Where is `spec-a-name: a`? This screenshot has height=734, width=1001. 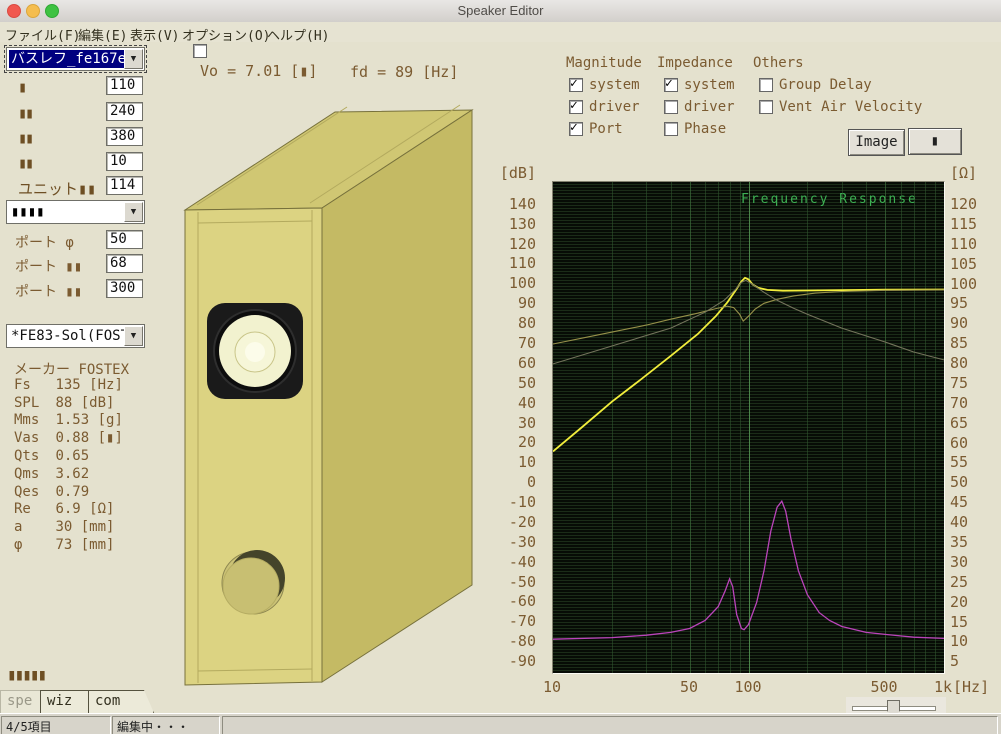
spec-a-name: a is located at coordinates (18, 527).